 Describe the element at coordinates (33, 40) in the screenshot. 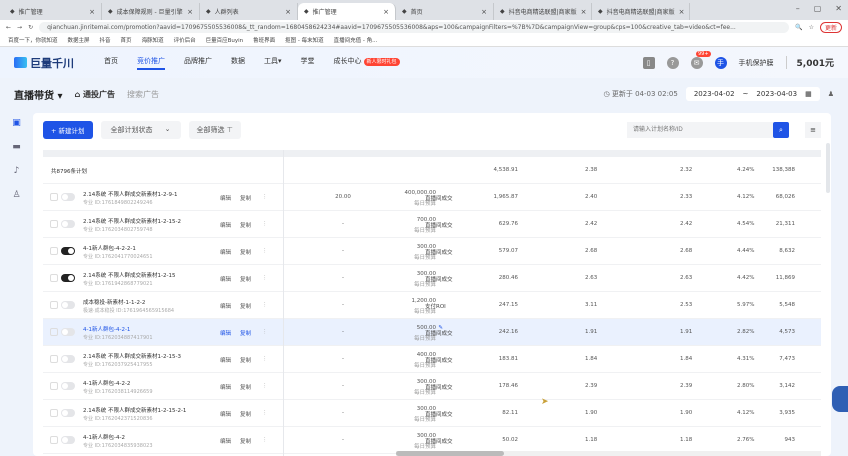

I see `bookmark-item: 百度一下，你就知道` at that location.